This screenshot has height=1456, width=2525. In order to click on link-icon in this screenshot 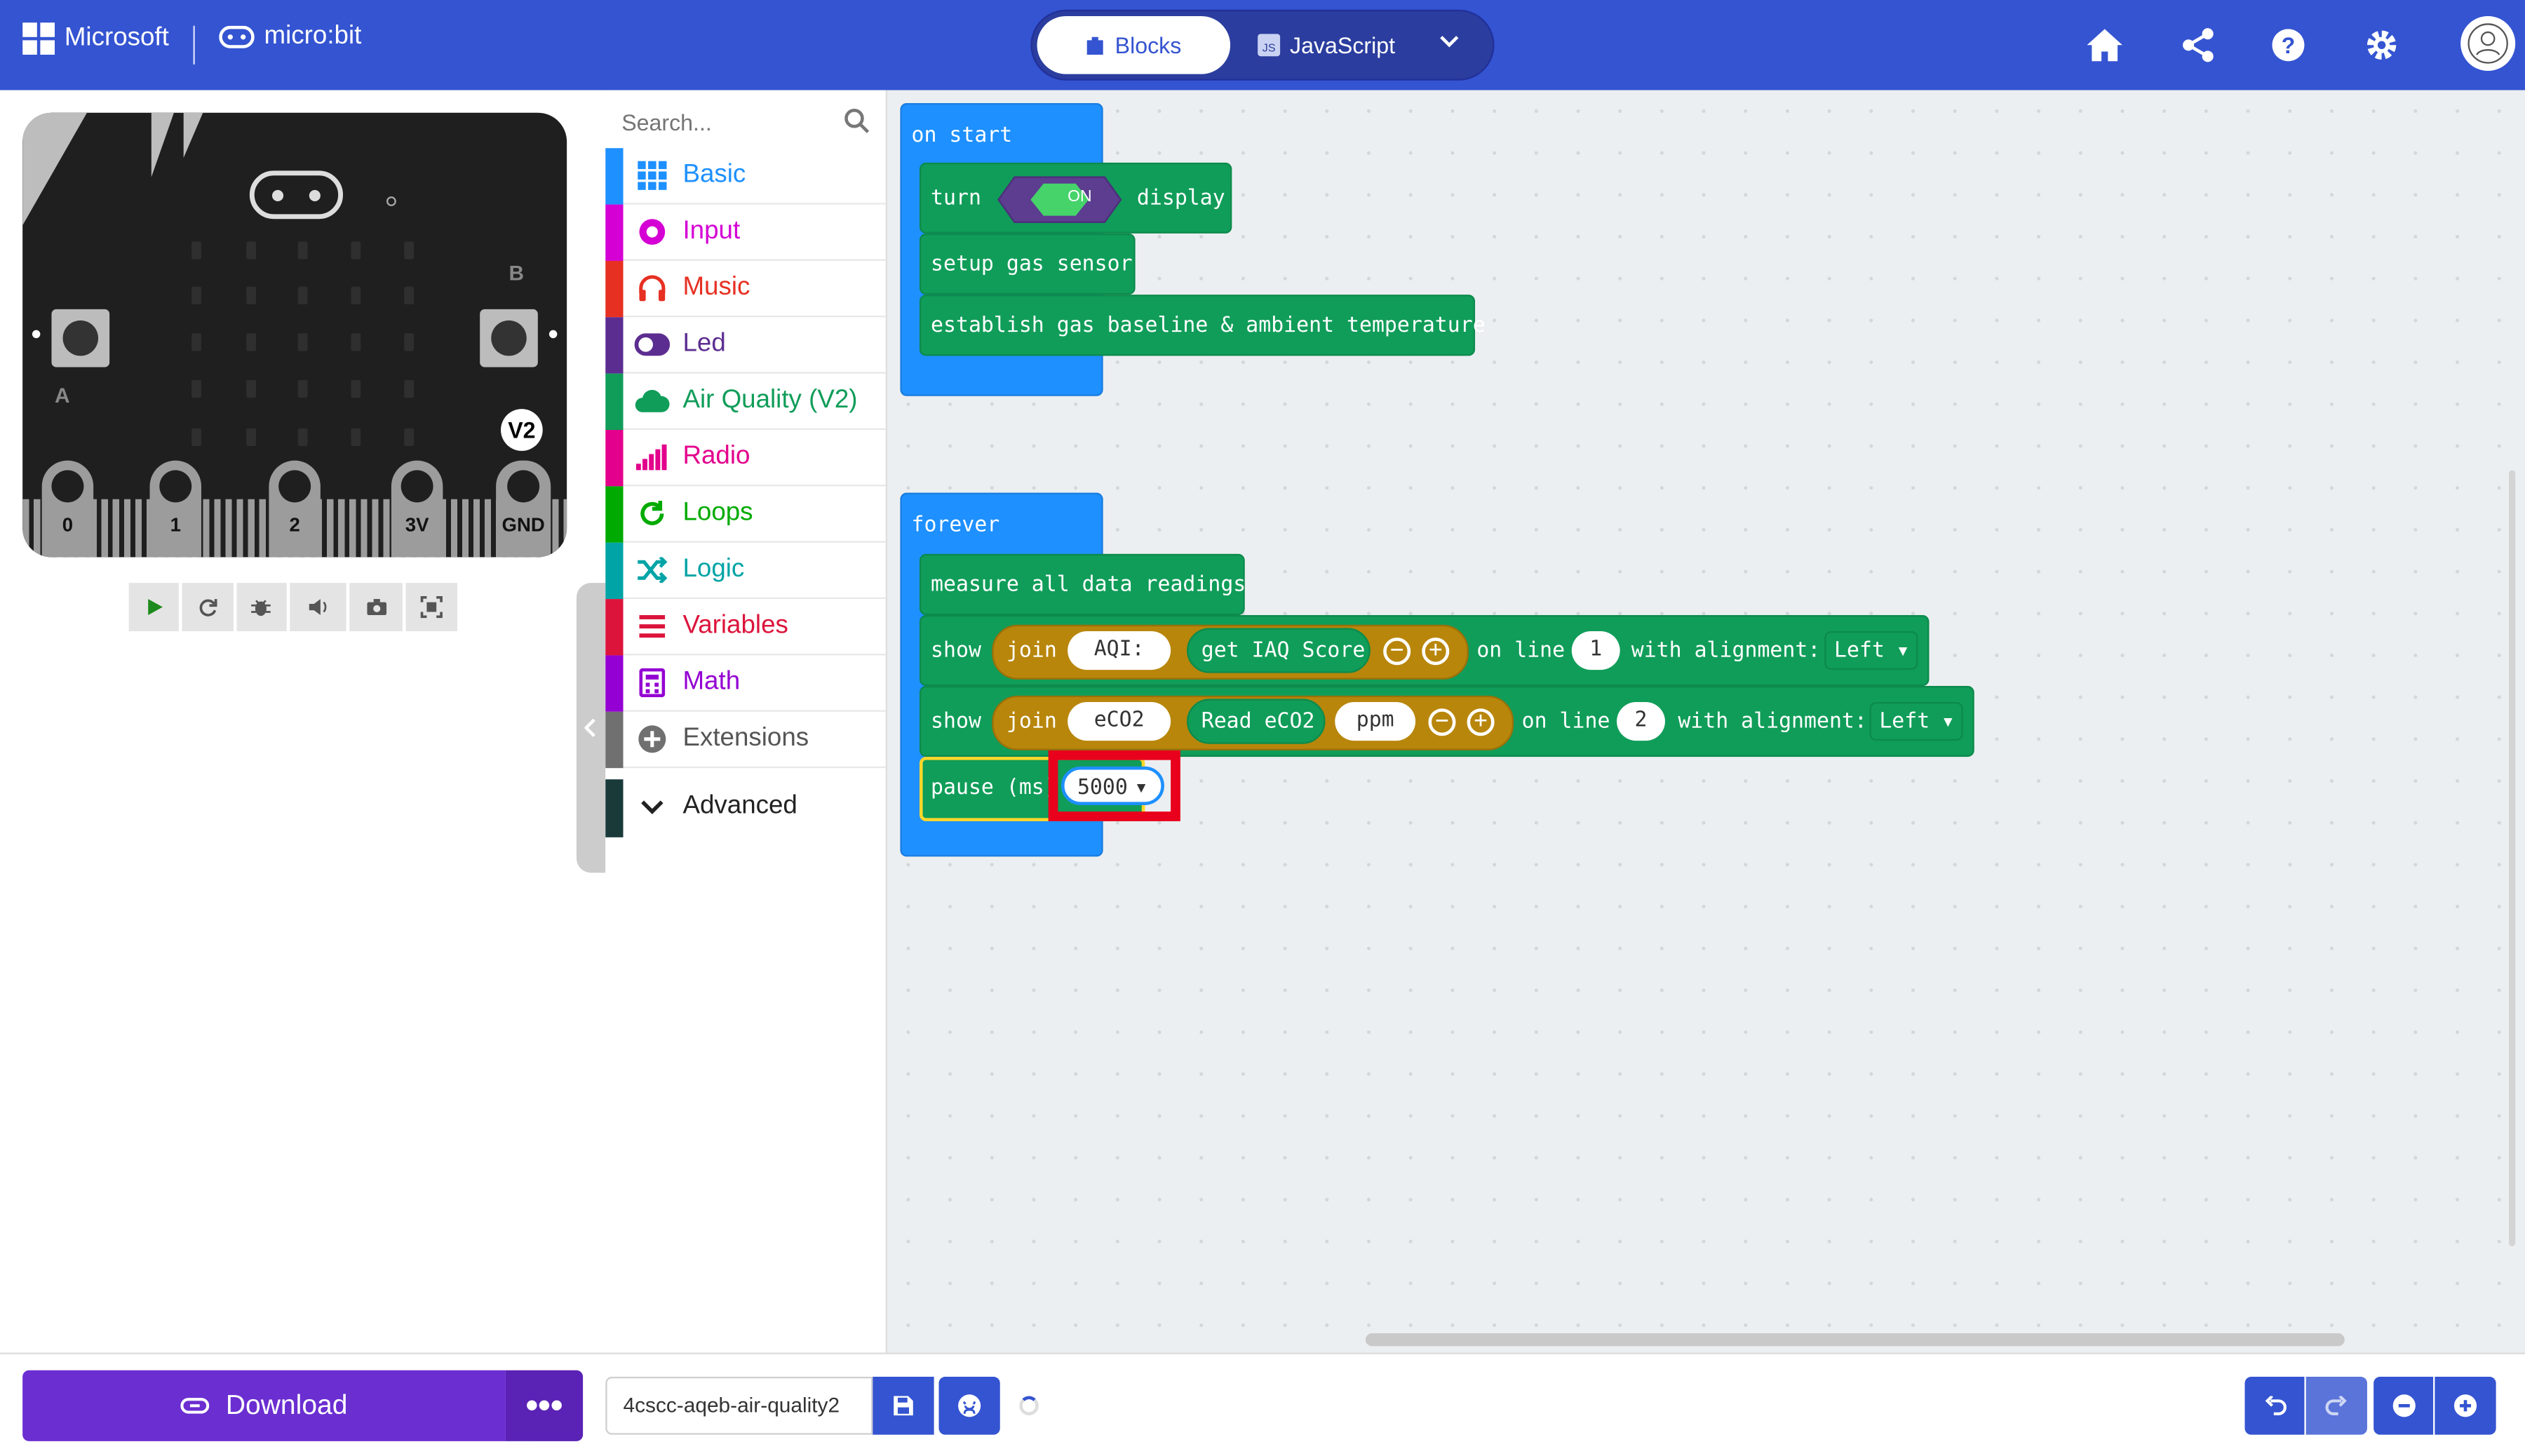, I will do `click(195, 1406)`.